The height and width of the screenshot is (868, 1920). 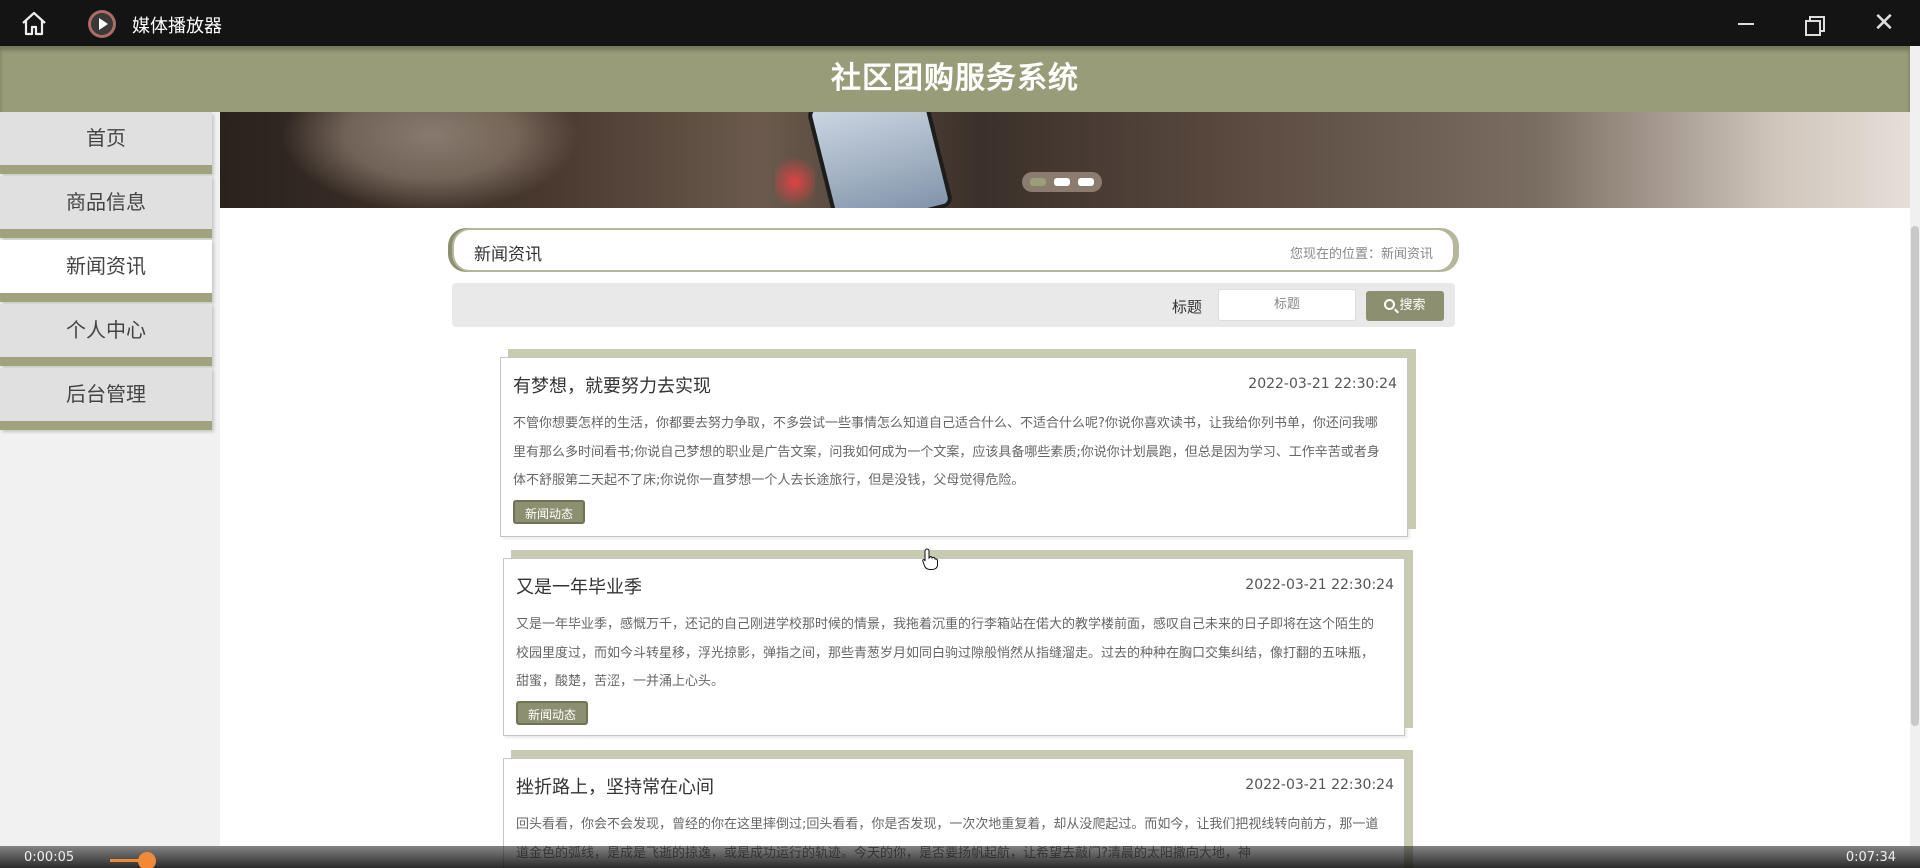 What do you see at coordinates (1870, 857) in the screenshot?
I see `total-time: 0:07:34` at bounding box center [1870, 857].